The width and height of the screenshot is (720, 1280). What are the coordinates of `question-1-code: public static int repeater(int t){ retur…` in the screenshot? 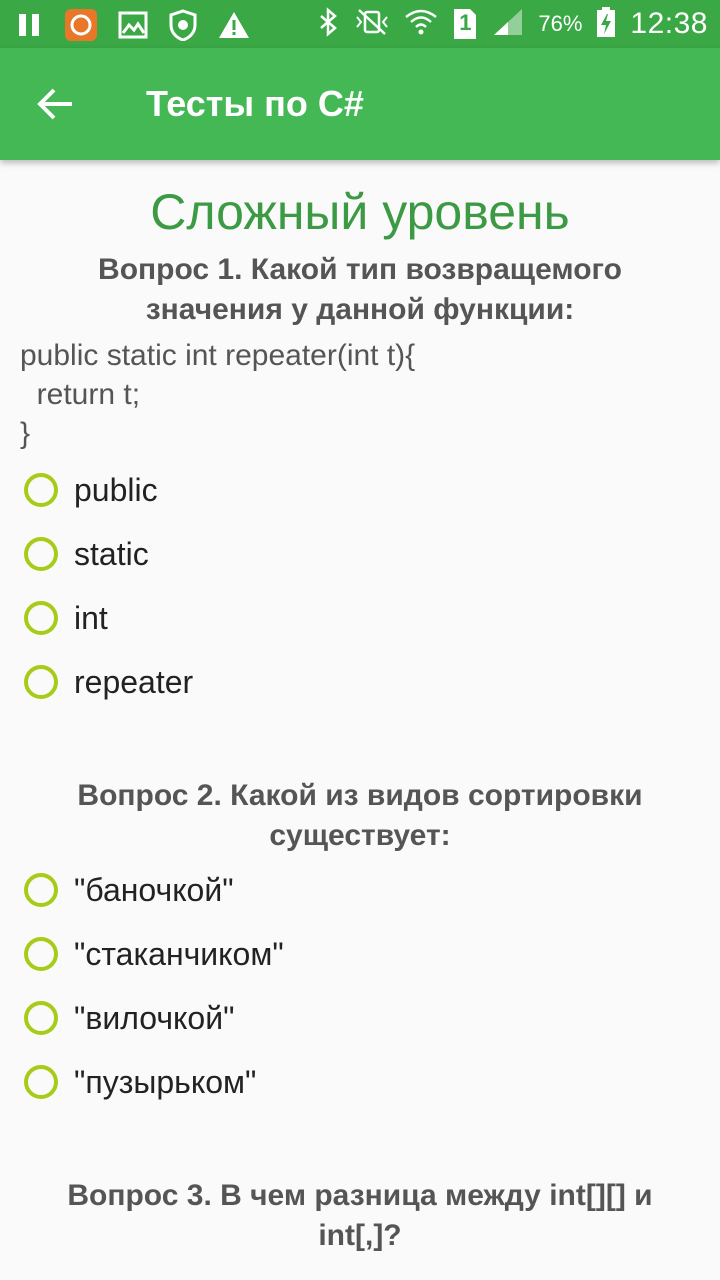 It's located at (360, 394).